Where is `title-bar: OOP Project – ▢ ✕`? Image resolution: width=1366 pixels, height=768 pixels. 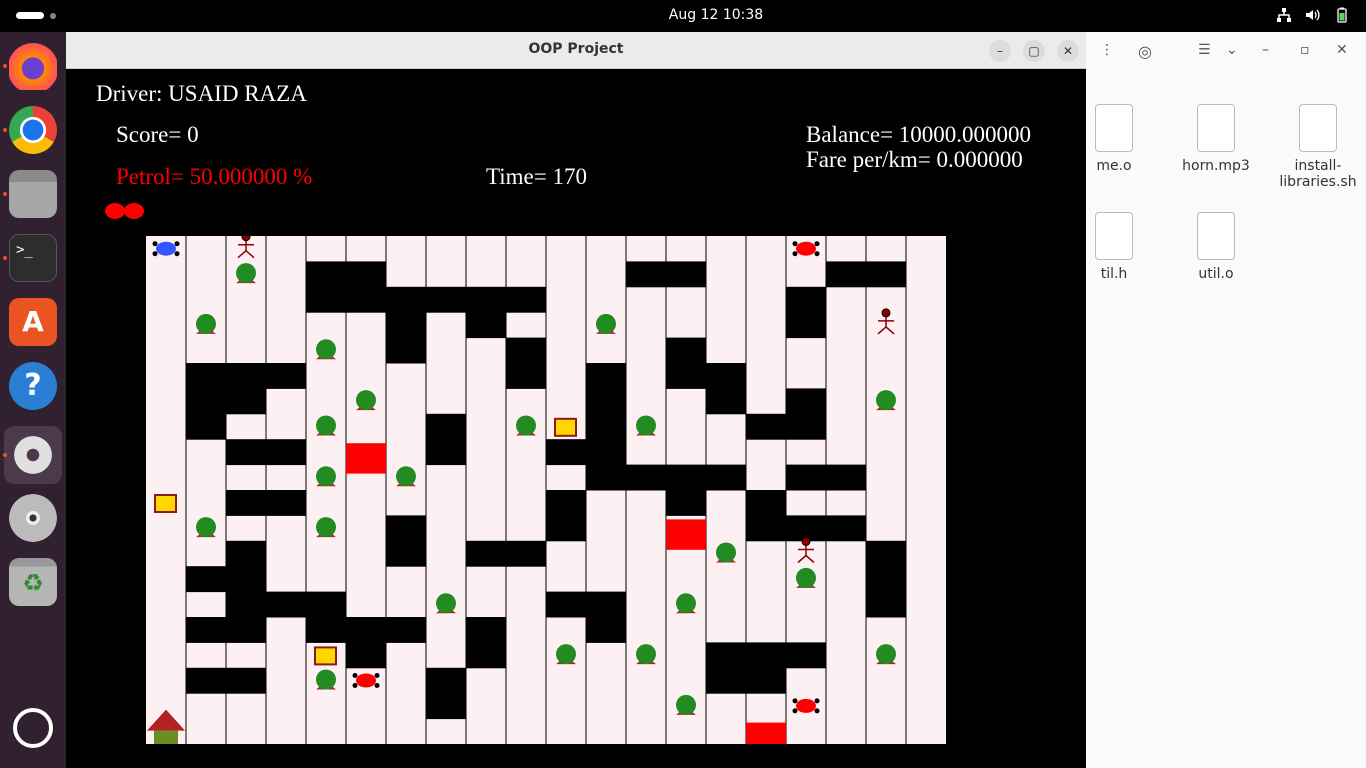
title-bar: OOP Project – ▢ ✕ is located at coordinates (576, 50).